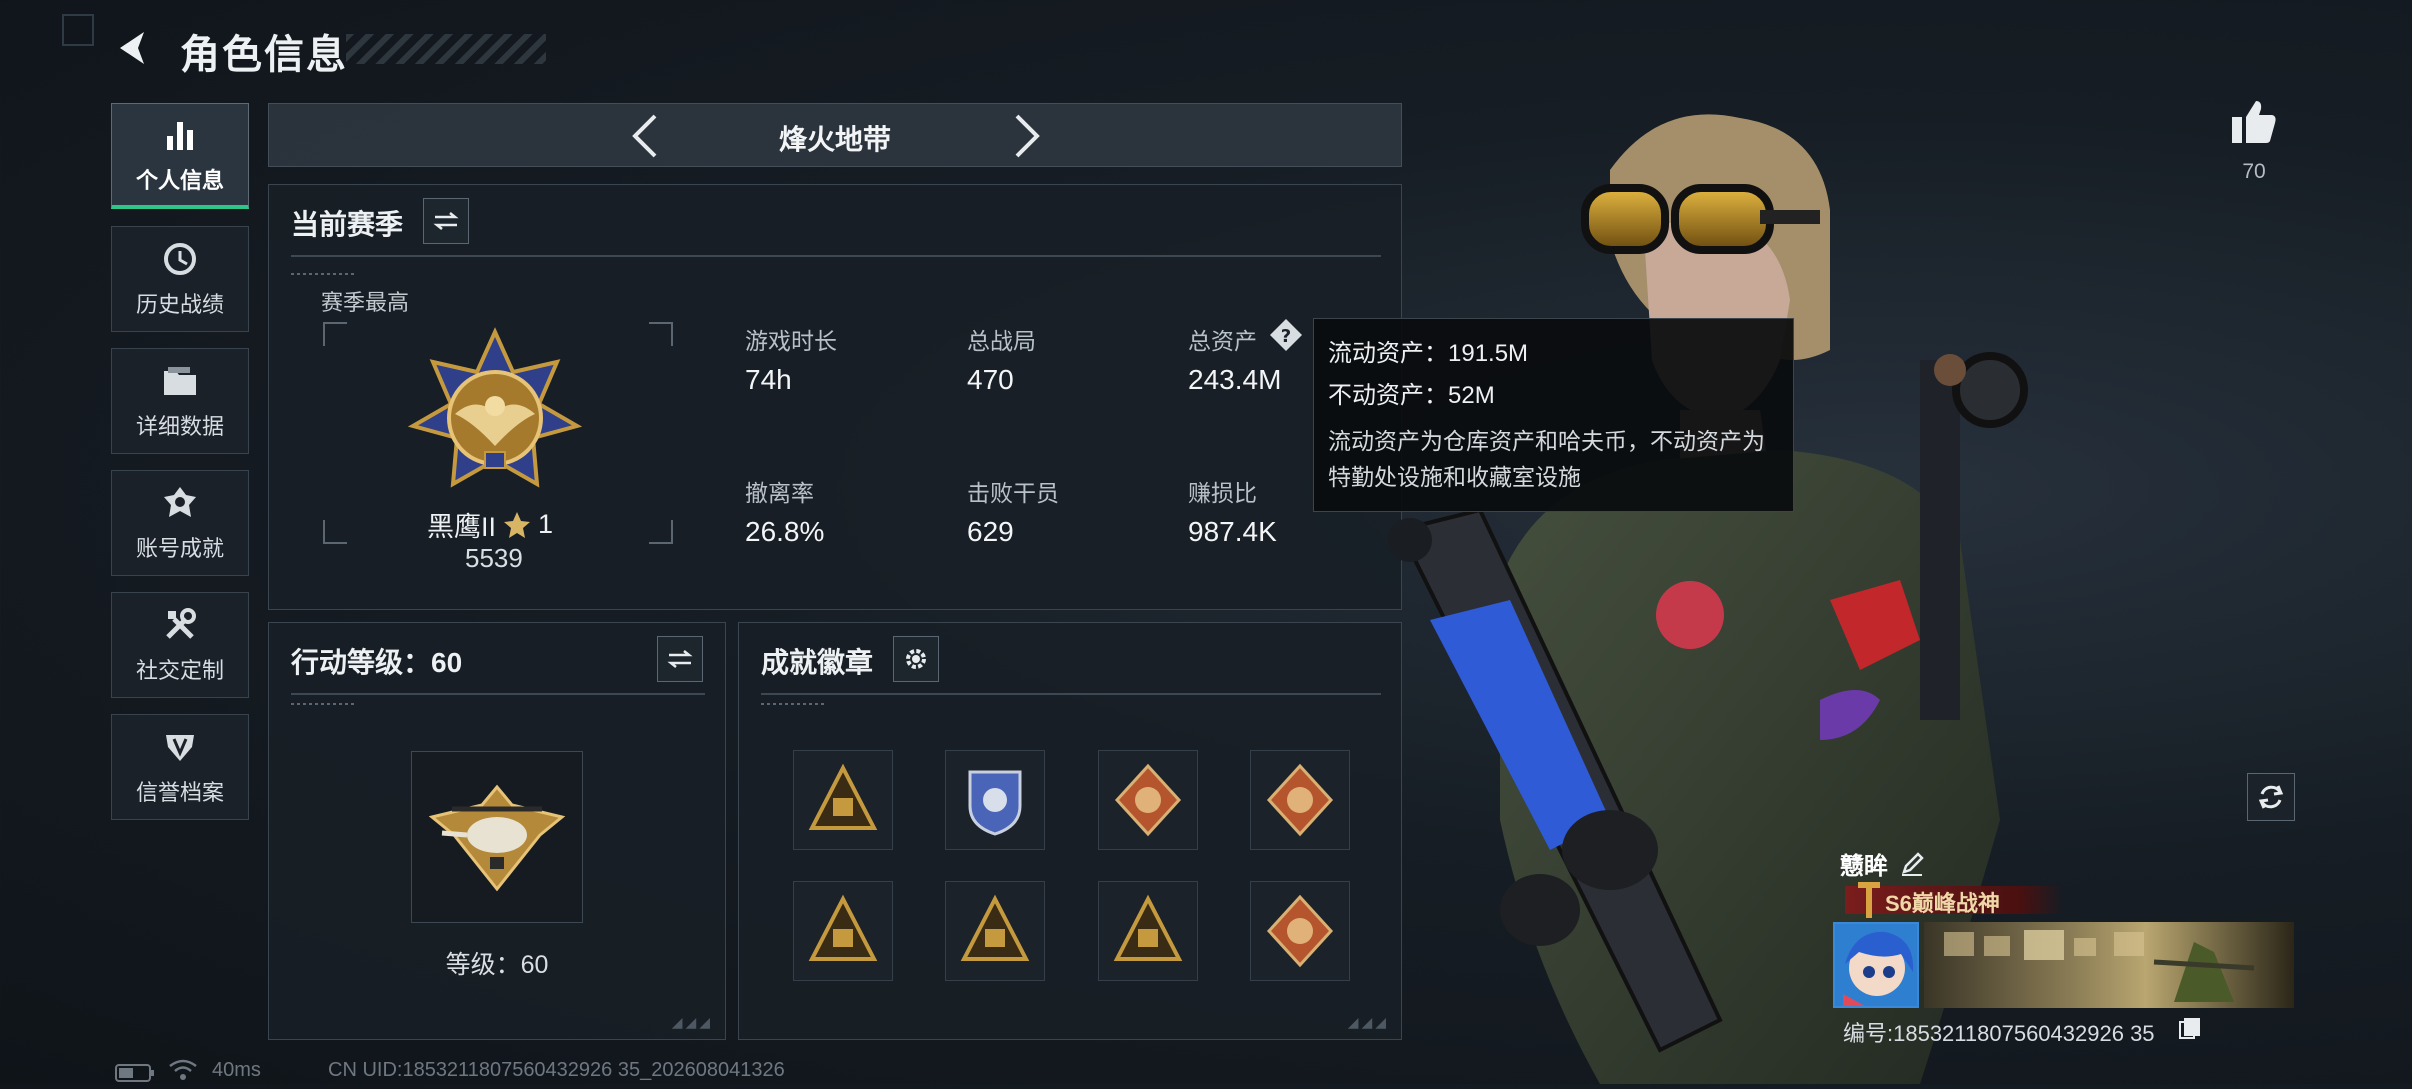 This screenshot has height=1089, width=2412. Describe the element at coordinates (78, 30) in the screenshot. I see `corner-decoration` at that location.